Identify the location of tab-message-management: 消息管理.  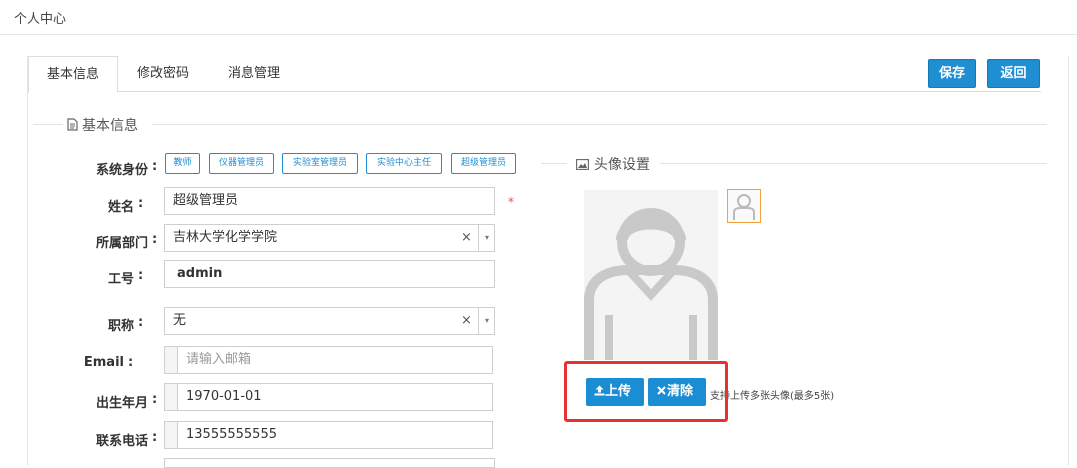
(254, 71).